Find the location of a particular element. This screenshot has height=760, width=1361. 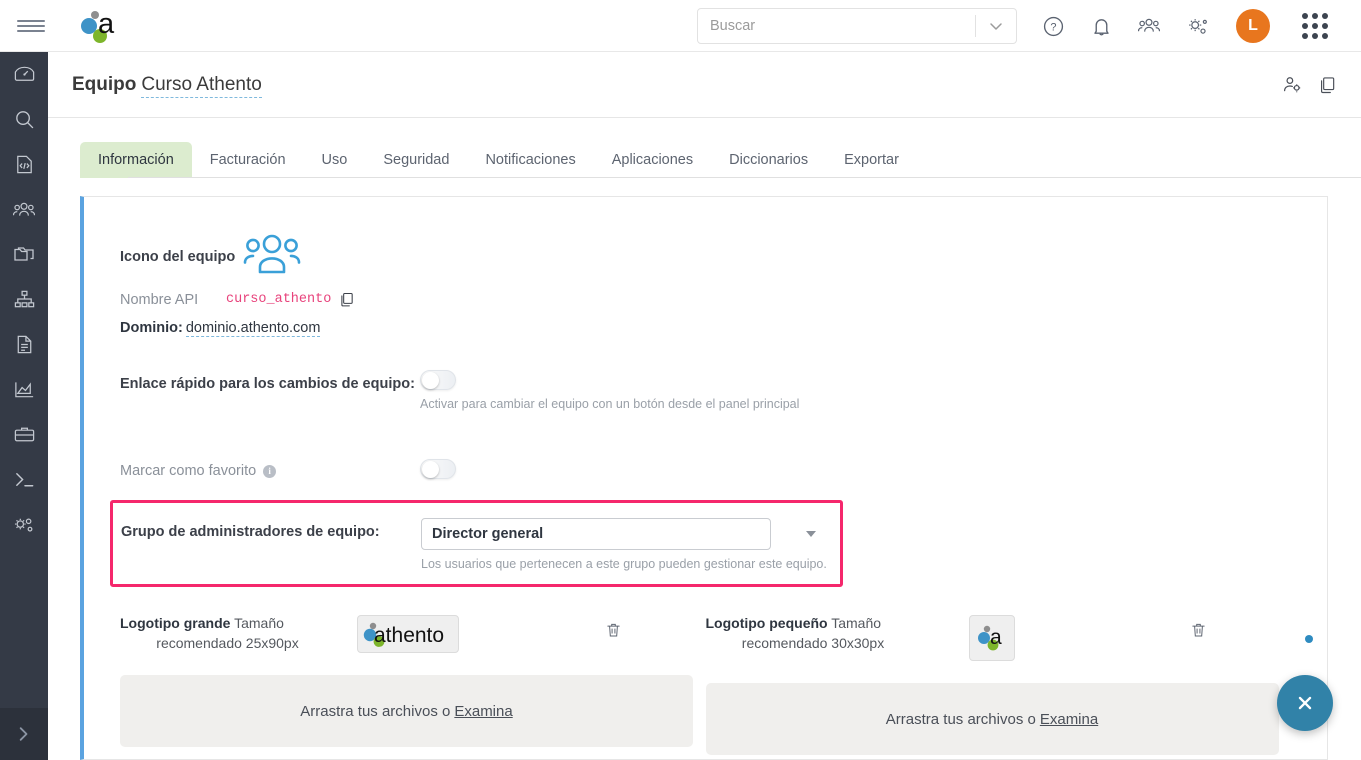

logo-large-dropzone-text: Arrastra tus archivos o is located at coordinates (375, 711).